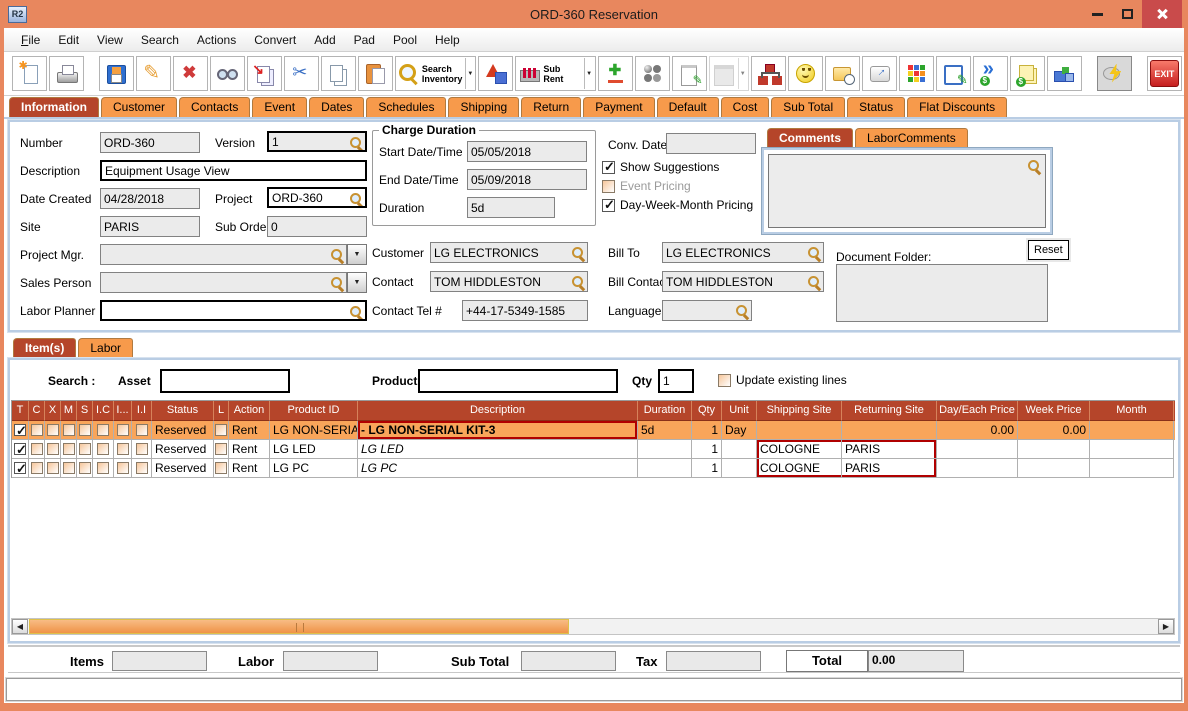 This screenshot has height=711, width=1188. What do you see at coordinates (337, 107) in the screenshot?
I see `tab-dates: Dates` at bounding box center [337, 107].